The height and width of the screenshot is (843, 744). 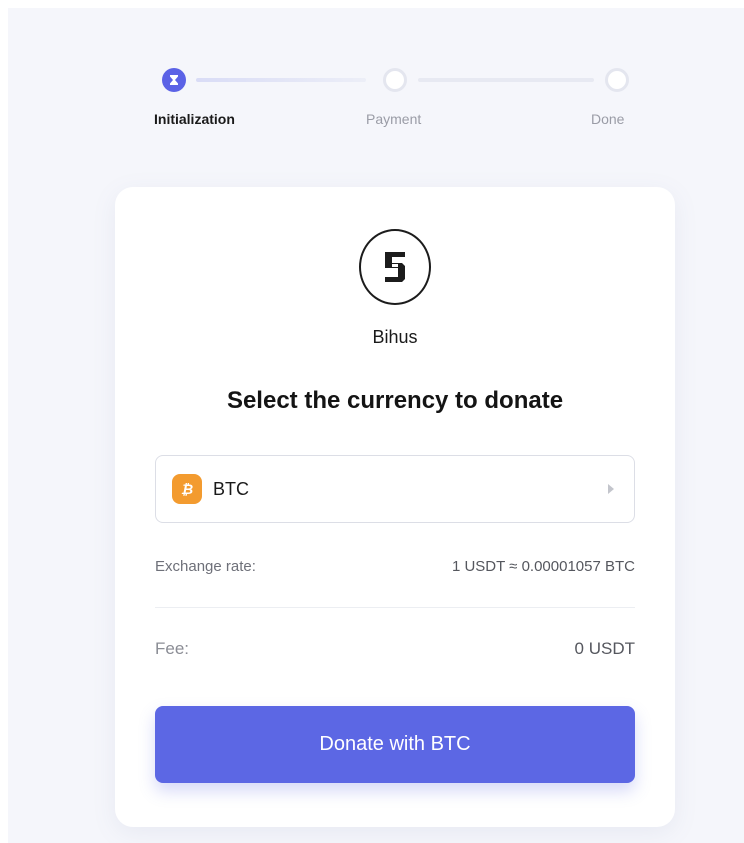 I want to click on step-label-payment: Payment, so click(x=394, y=119).